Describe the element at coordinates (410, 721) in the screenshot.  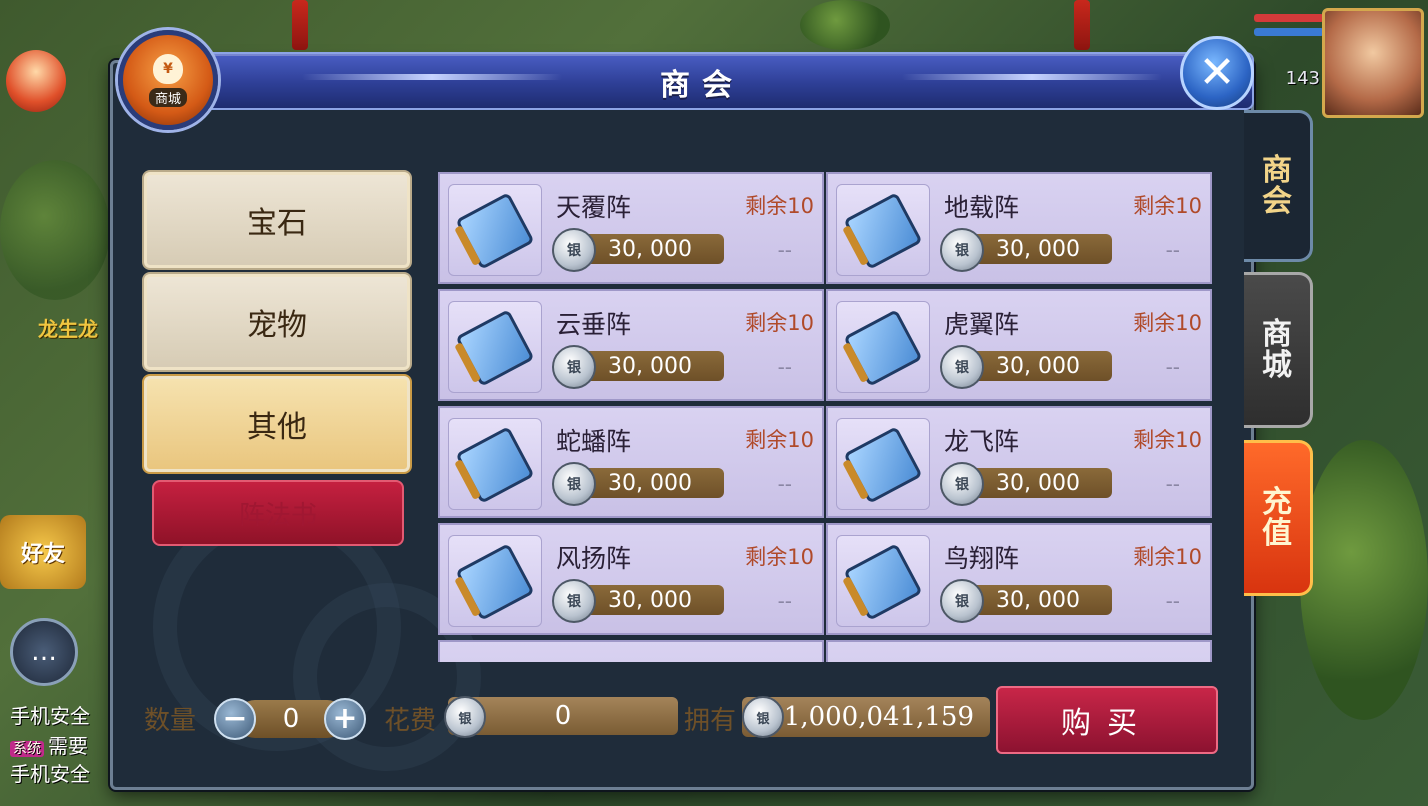
I see `cost-label: 花费` at that location.